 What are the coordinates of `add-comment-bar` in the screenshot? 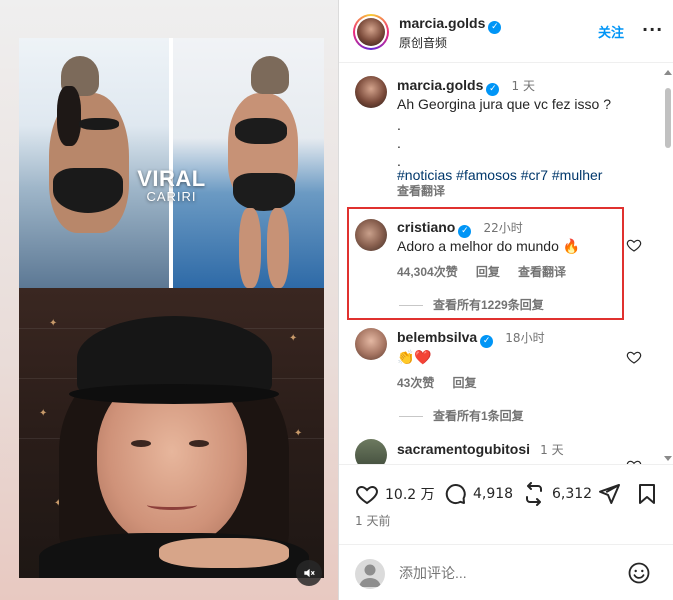 It's located at (506, 572).